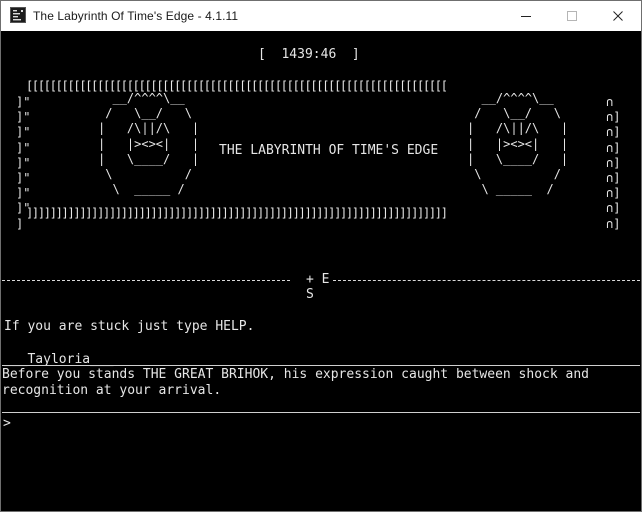 This screenshot has height=512, width=642. What do you see at coordinates (321, 16) in the screenshot?
I see `title-bar: The Labyrinth Of Time's Edge - 4.1.11` at bounding box center [321, 16].